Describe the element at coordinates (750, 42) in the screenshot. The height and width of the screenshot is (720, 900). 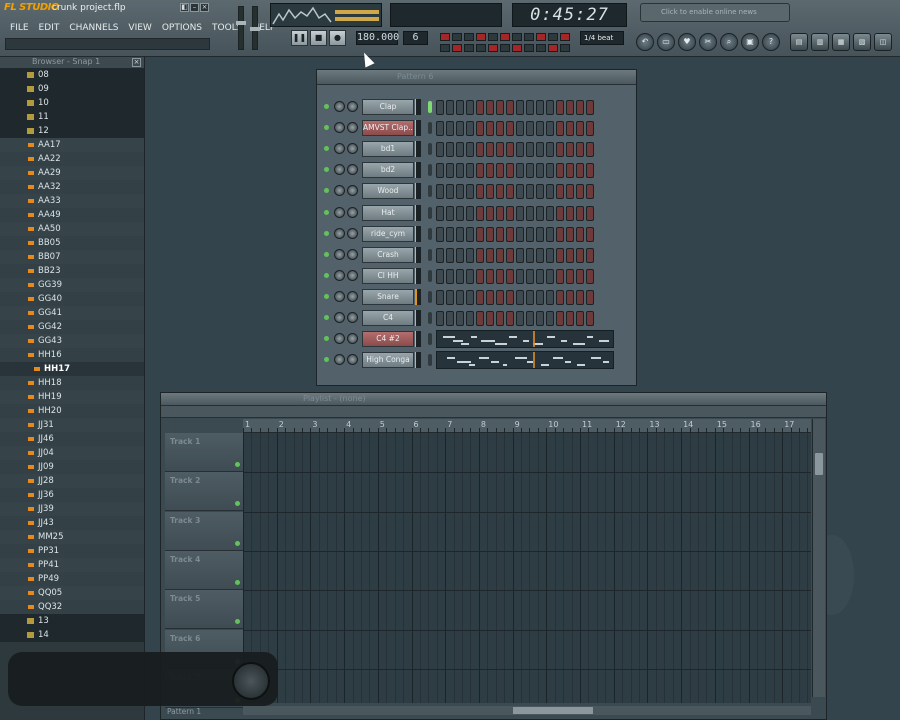
I see `export-icon: ▣` at that location.